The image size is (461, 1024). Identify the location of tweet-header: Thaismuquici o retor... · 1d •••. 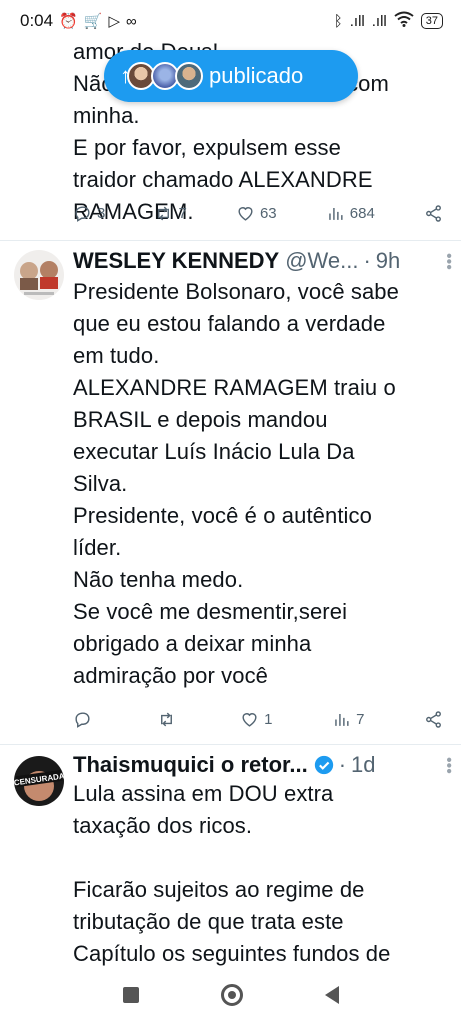
(265, 765).